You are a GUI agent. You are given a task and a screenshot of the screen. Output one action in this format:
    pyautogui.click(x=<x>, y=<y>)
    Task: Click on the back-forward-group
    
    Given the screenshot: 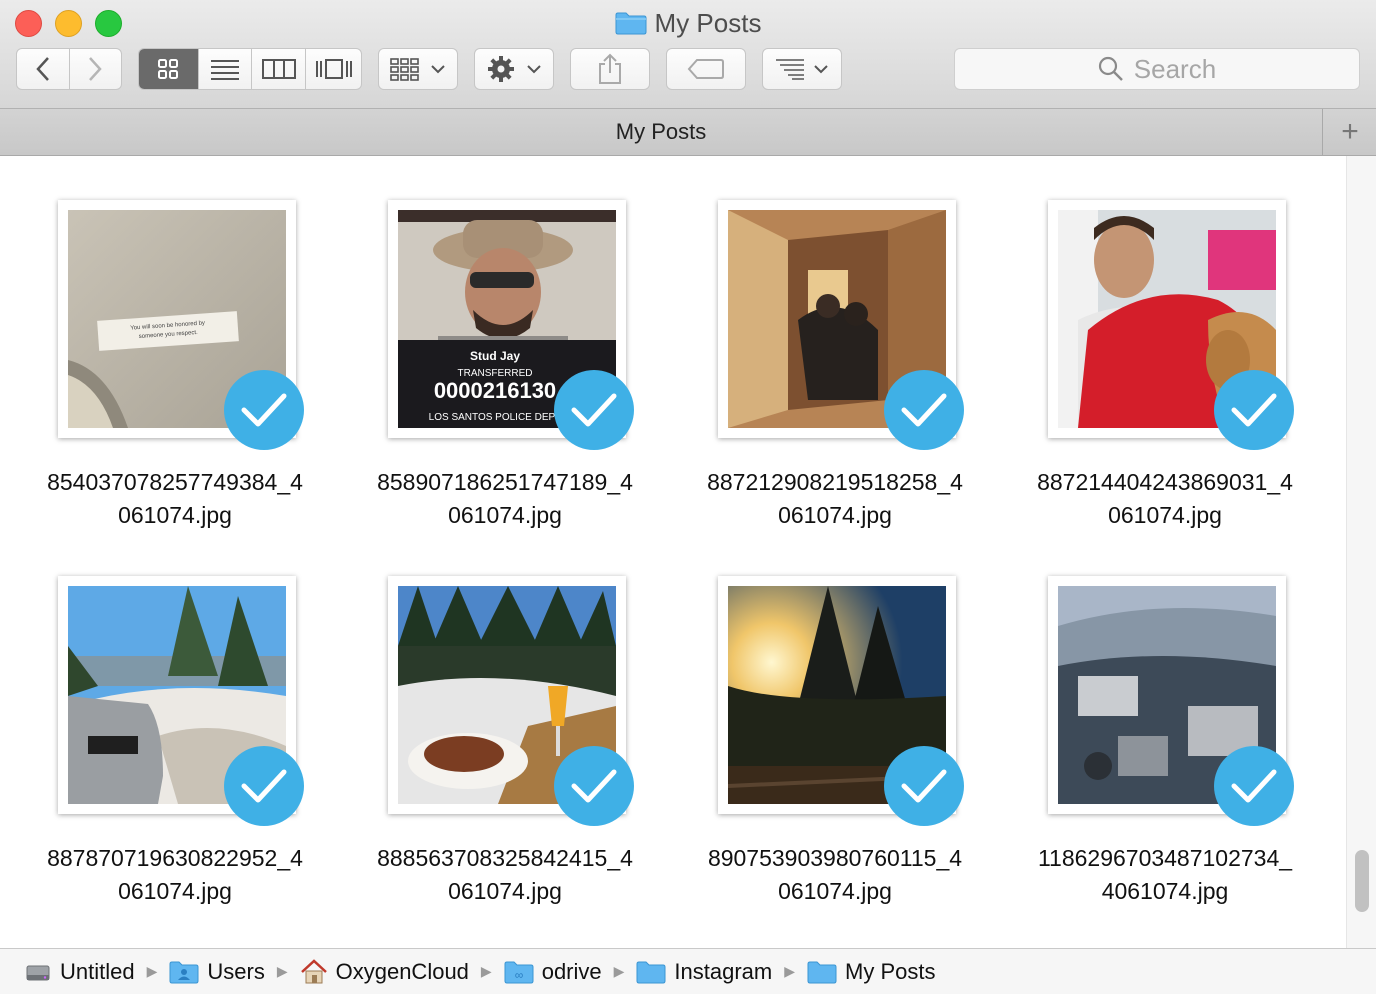 What is the action you would take?
    pyautogui.click(x=69, y=69)
    